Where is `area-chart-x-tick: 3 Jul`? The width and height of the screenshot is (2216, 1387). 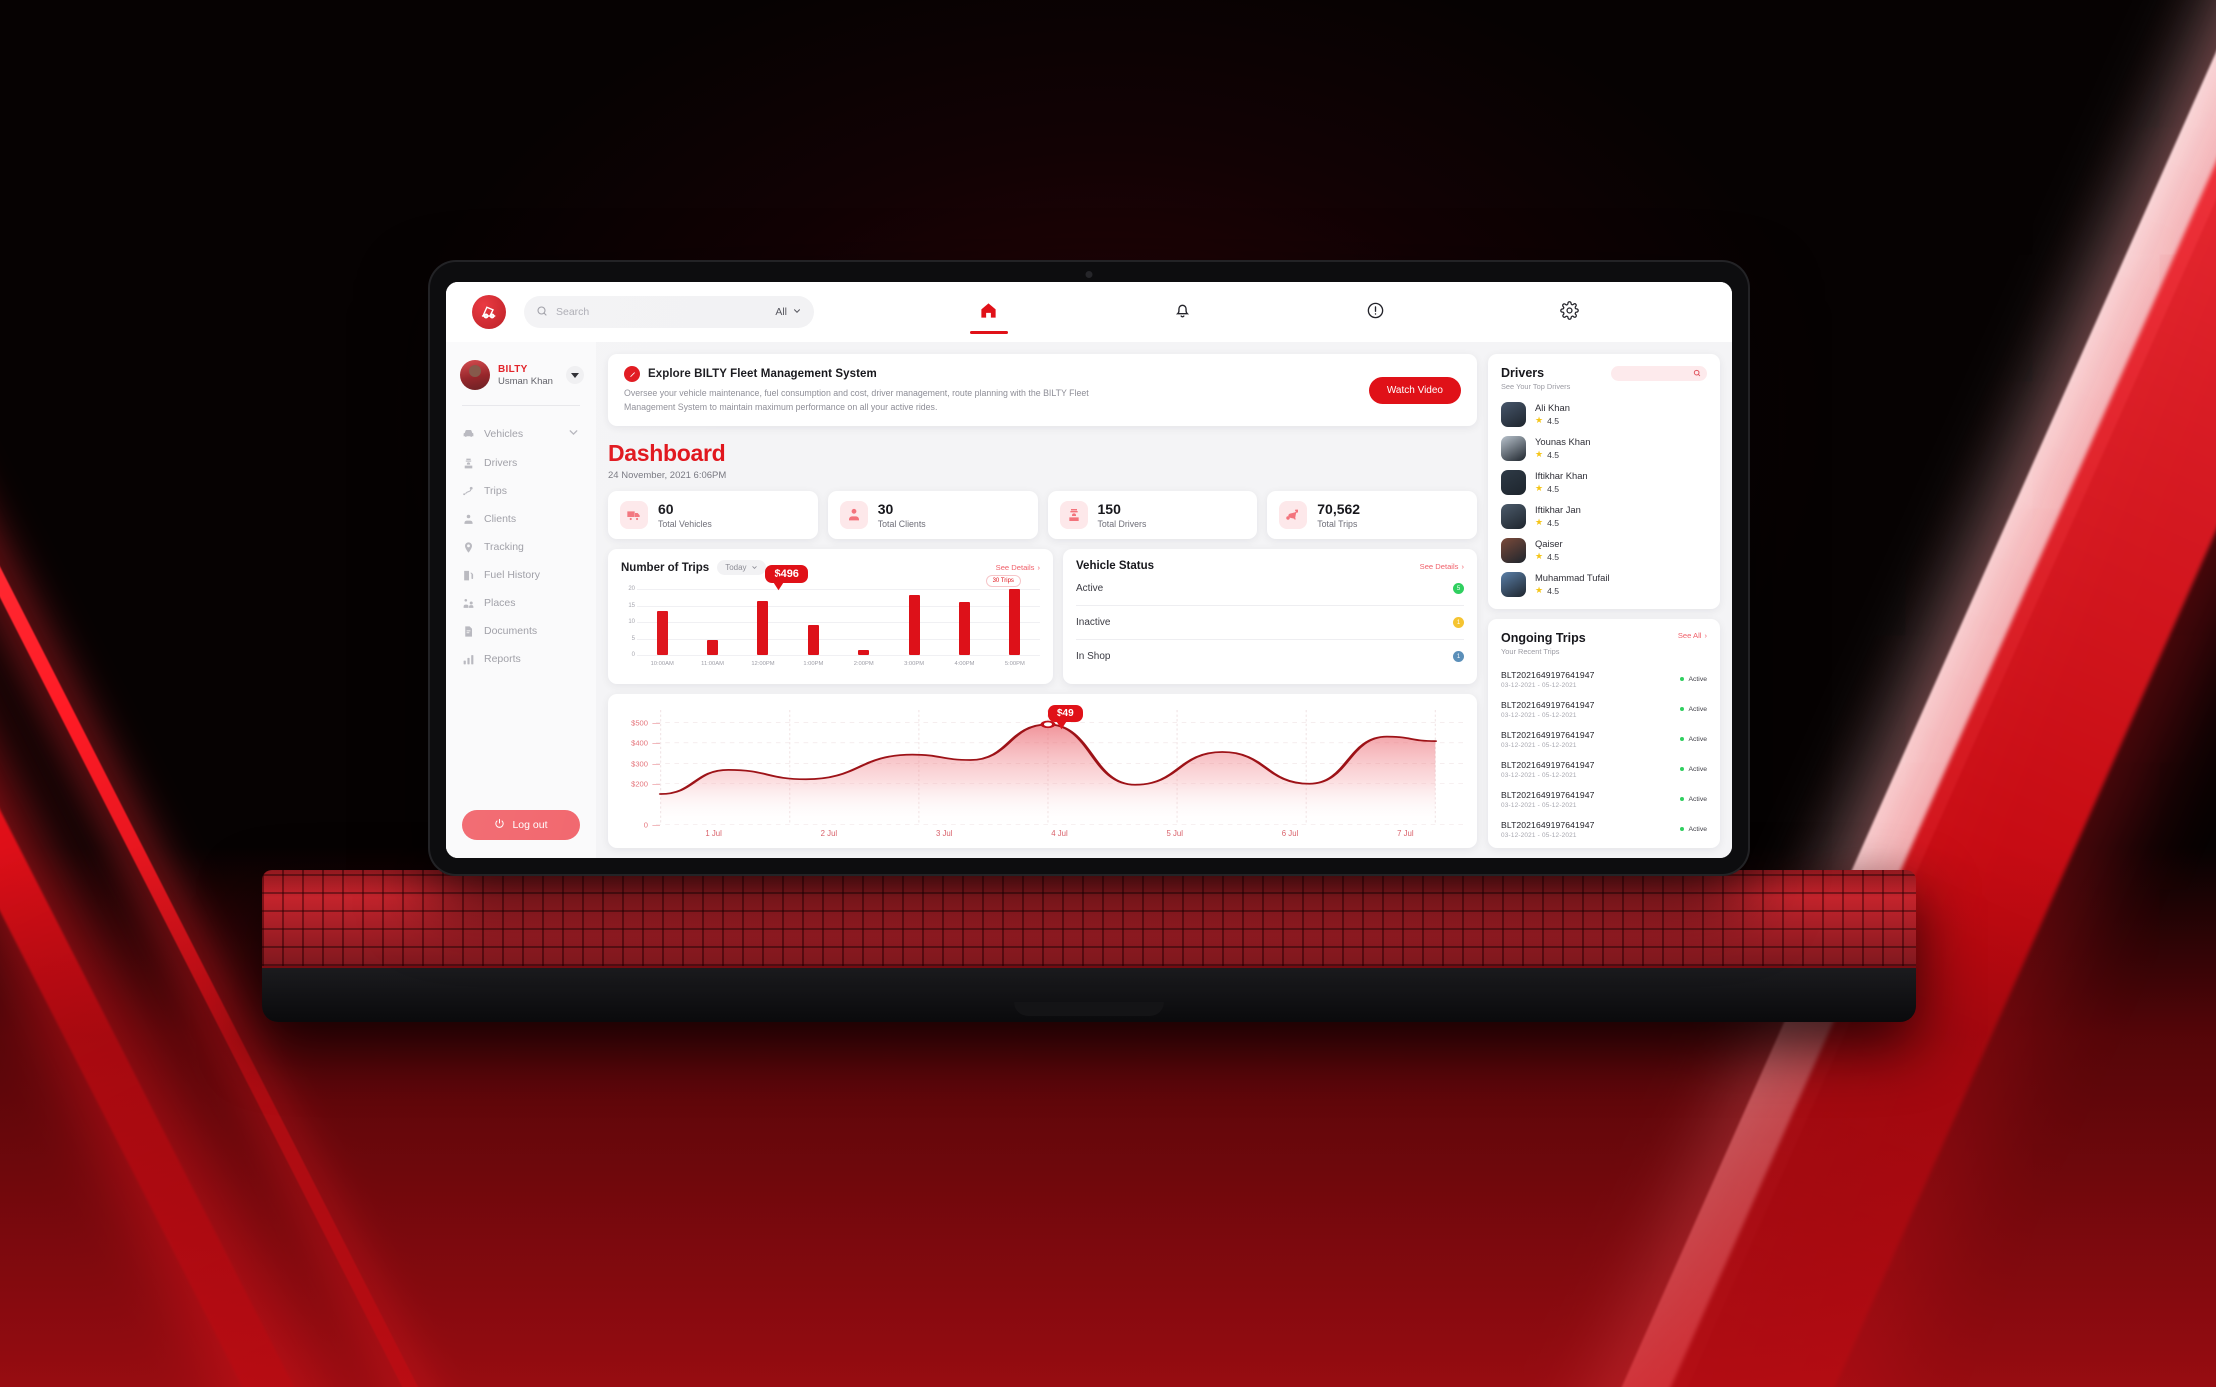
area-chart-x-tick: 3 Jul is located at coordinates (944, 833).